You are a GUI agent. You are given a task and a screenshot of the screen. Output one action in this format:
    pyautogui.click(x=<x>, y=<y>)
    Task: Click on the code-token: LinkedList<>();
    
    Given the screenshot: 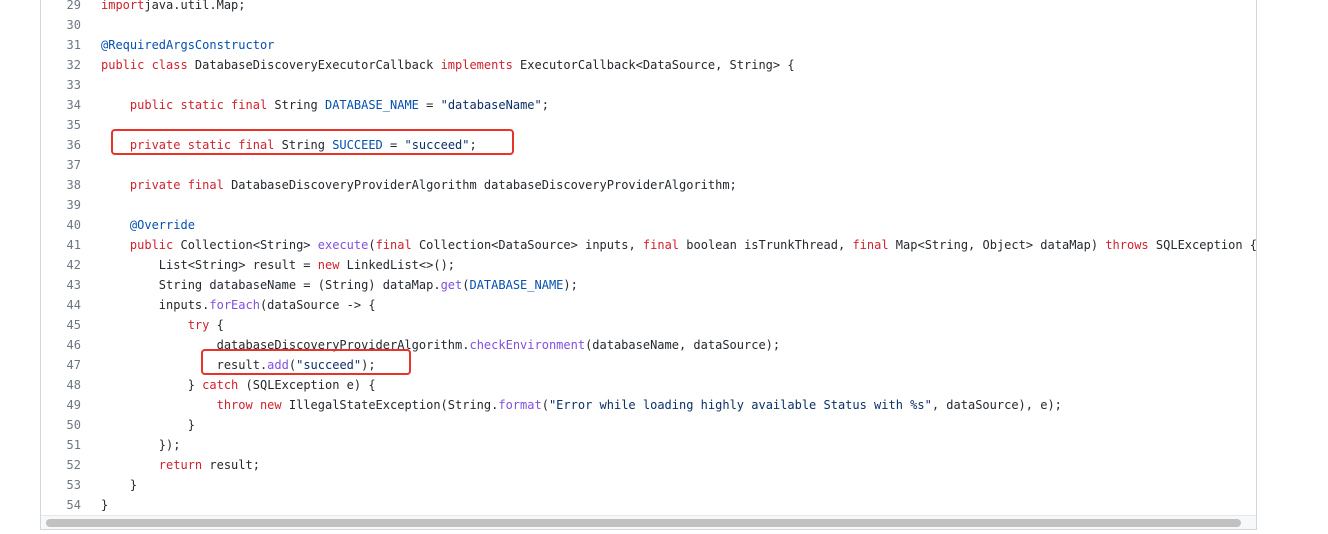 What is the action you would take?
    pyautogui.click(x=401, y=265)
    